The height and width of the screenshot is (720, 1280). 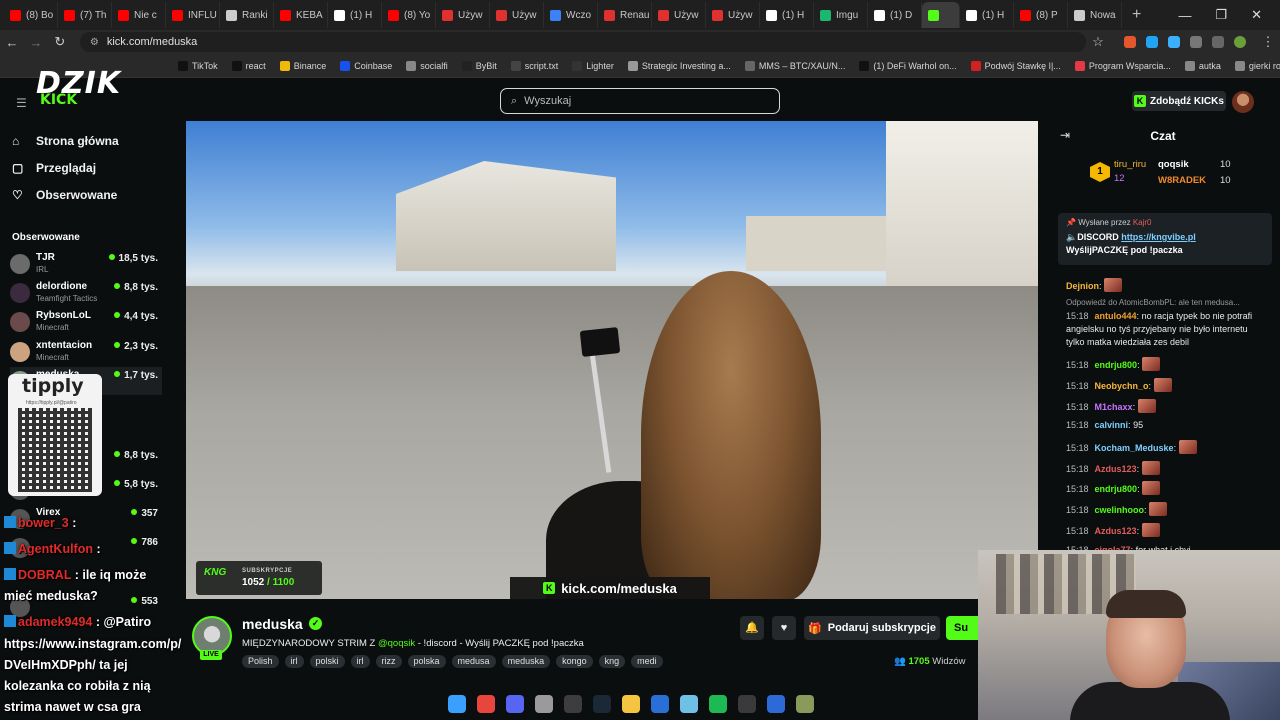 What do you see at coordinates (31, 15) in the screenshot?
I see `browser-tab: (8) Bo` at bounding box center [31, 15].